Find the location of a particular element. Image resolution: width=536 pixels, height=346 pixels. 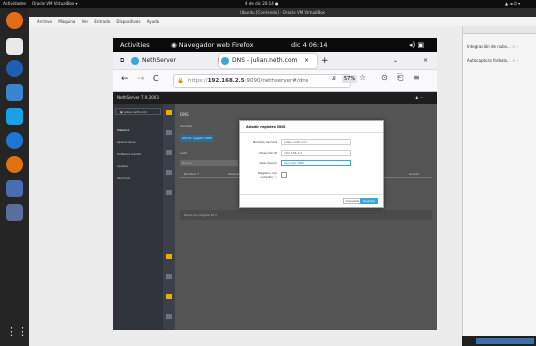

host-activities: Actividades is located at coordinates (14, 4).